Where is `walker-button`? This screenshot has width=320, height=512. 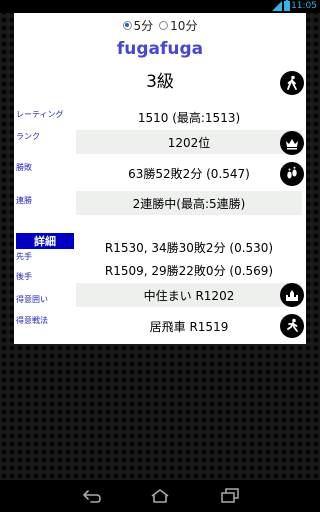
walker-button is located at coordinates (292, 83).